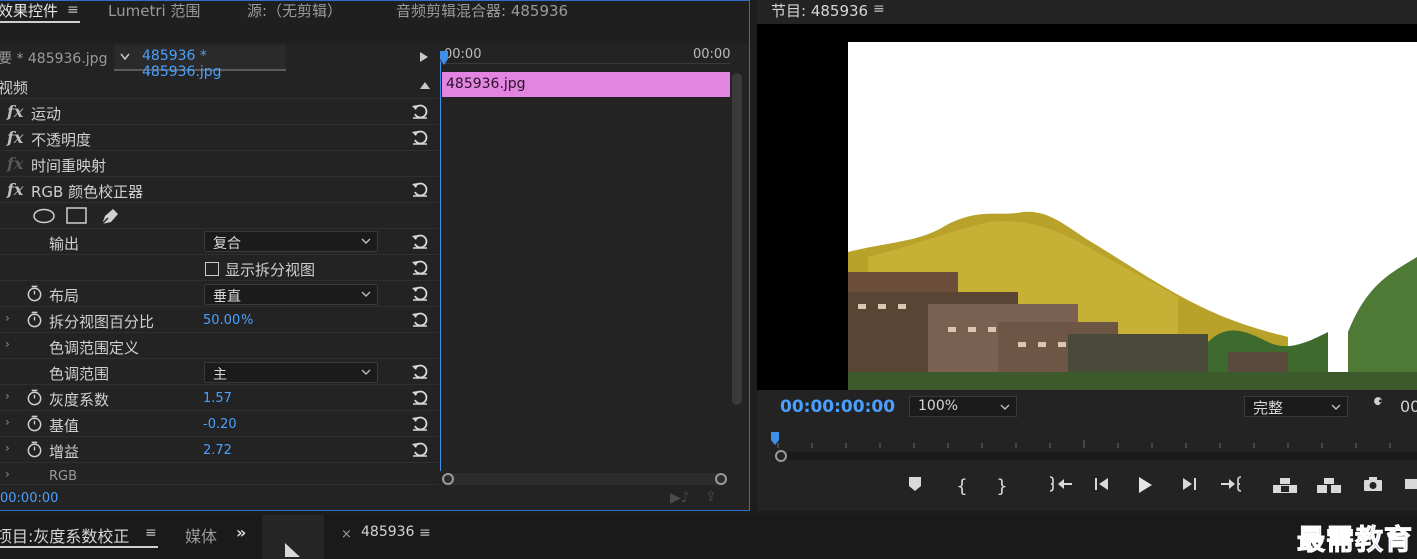  What do you see at coordinates (1061, 487) in the screenshot?
I see `go-to-in-button` at bounding box center [1061, 487].